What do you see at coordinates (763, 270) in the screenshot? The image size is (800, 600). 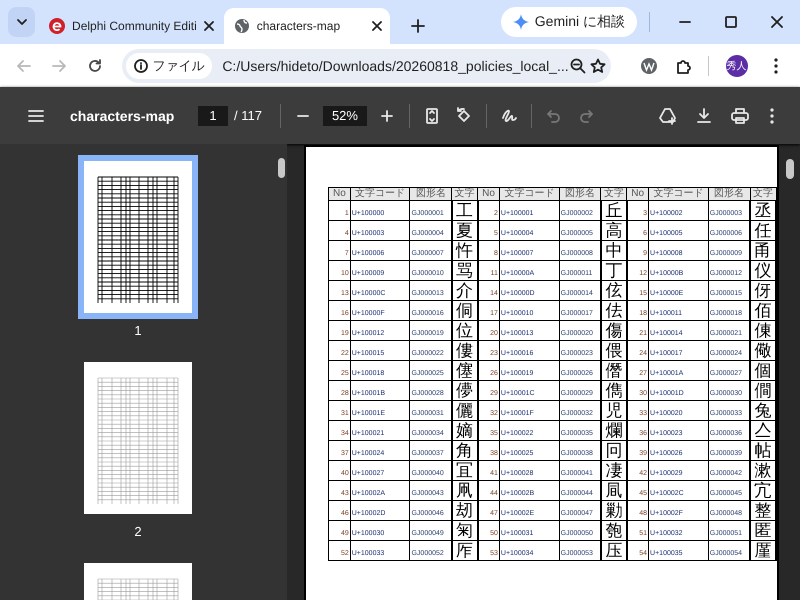 I see `character-cell: 仪` at bounding box center [763, 270].